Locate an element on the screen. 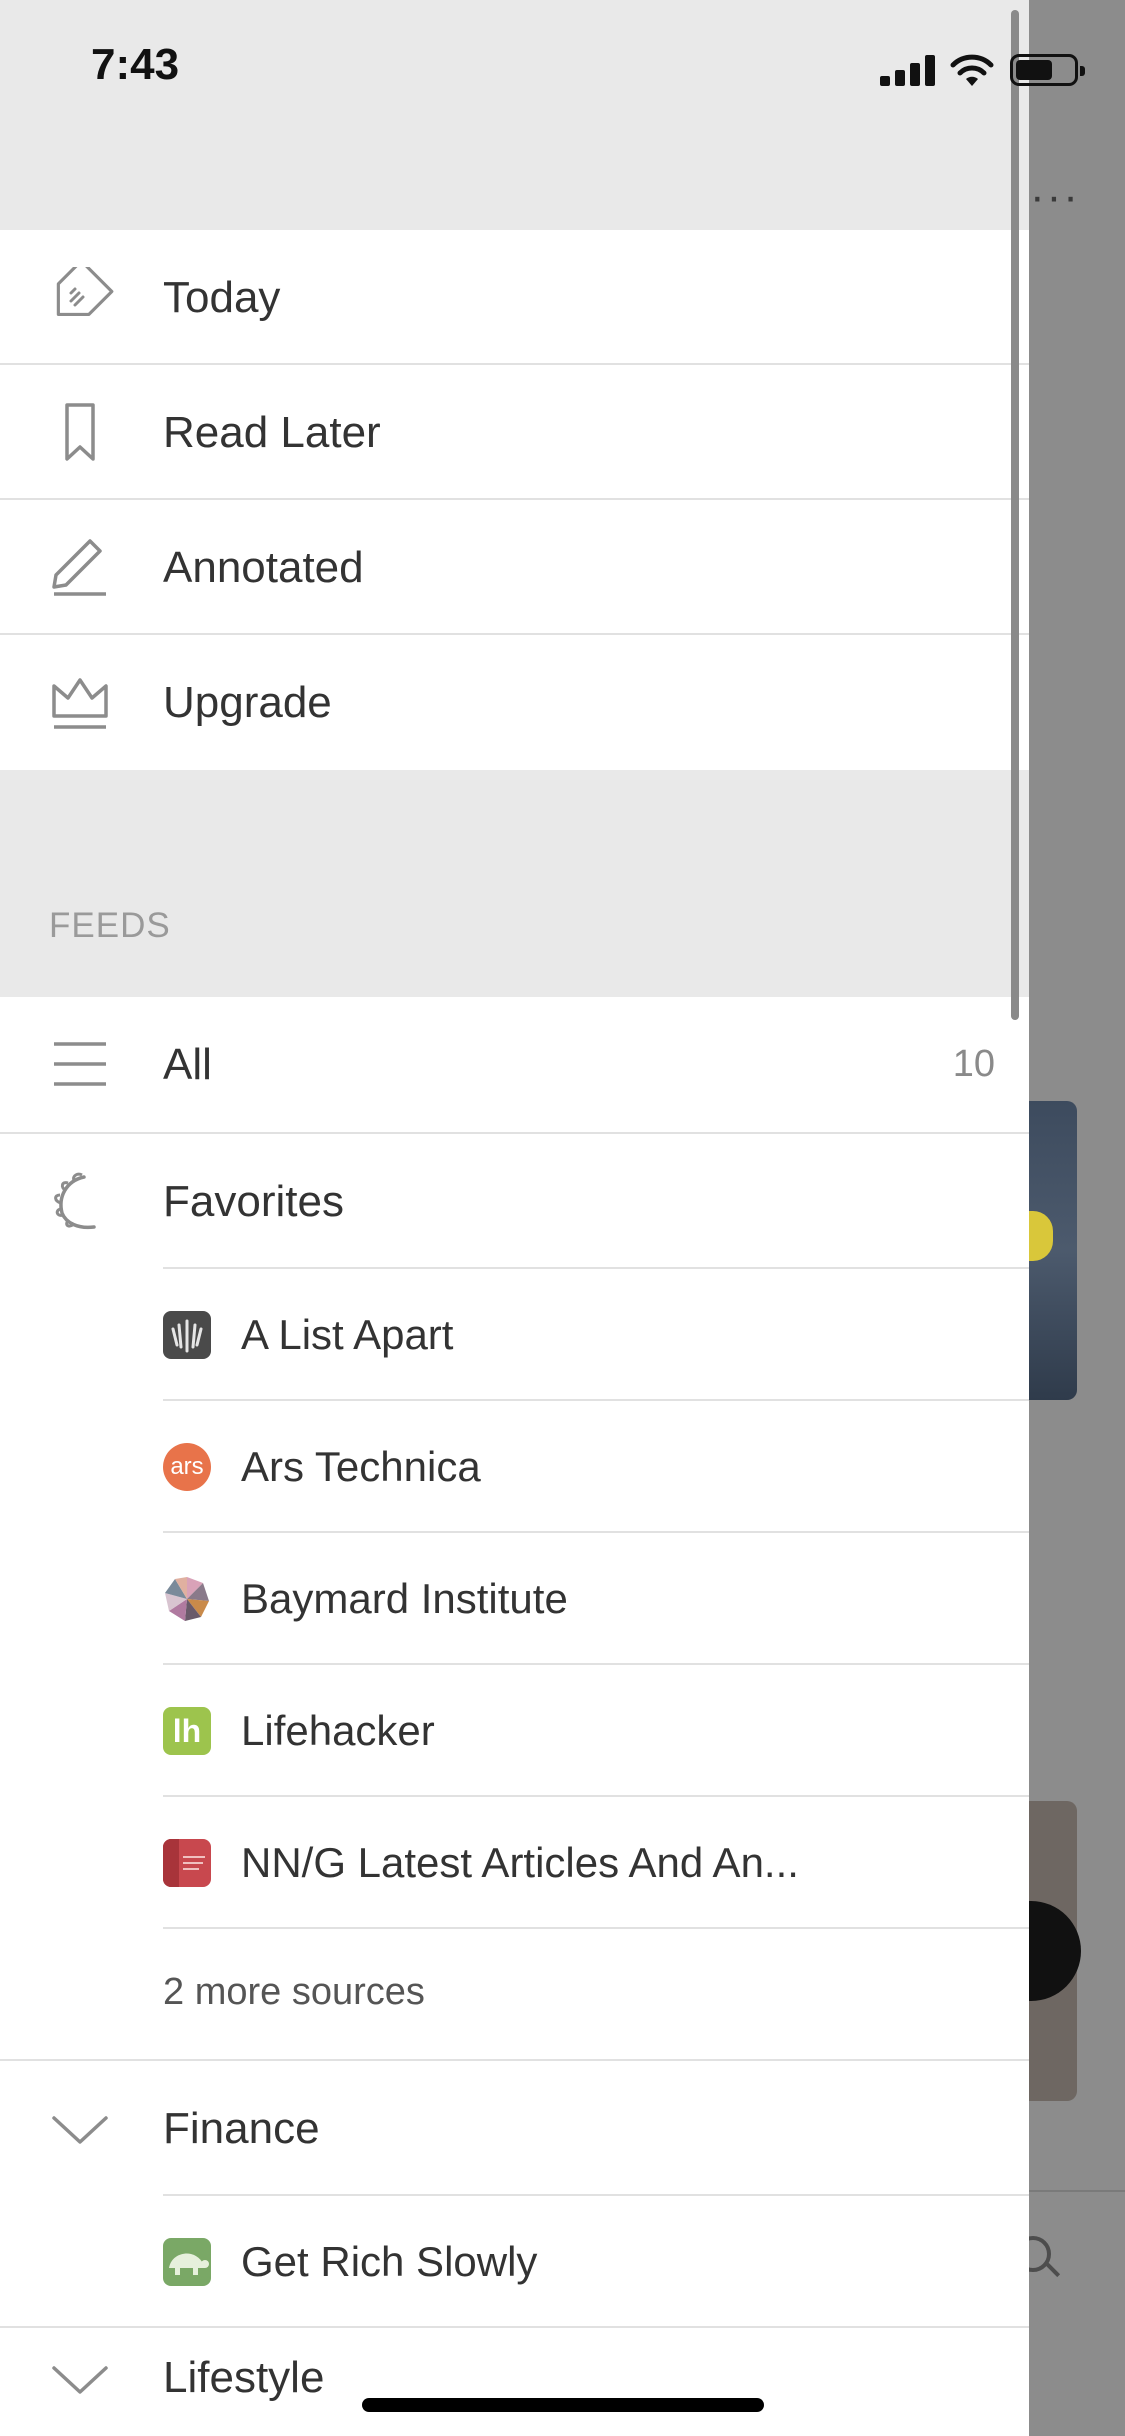  pencil-icon is located at coordinates (79, 567).